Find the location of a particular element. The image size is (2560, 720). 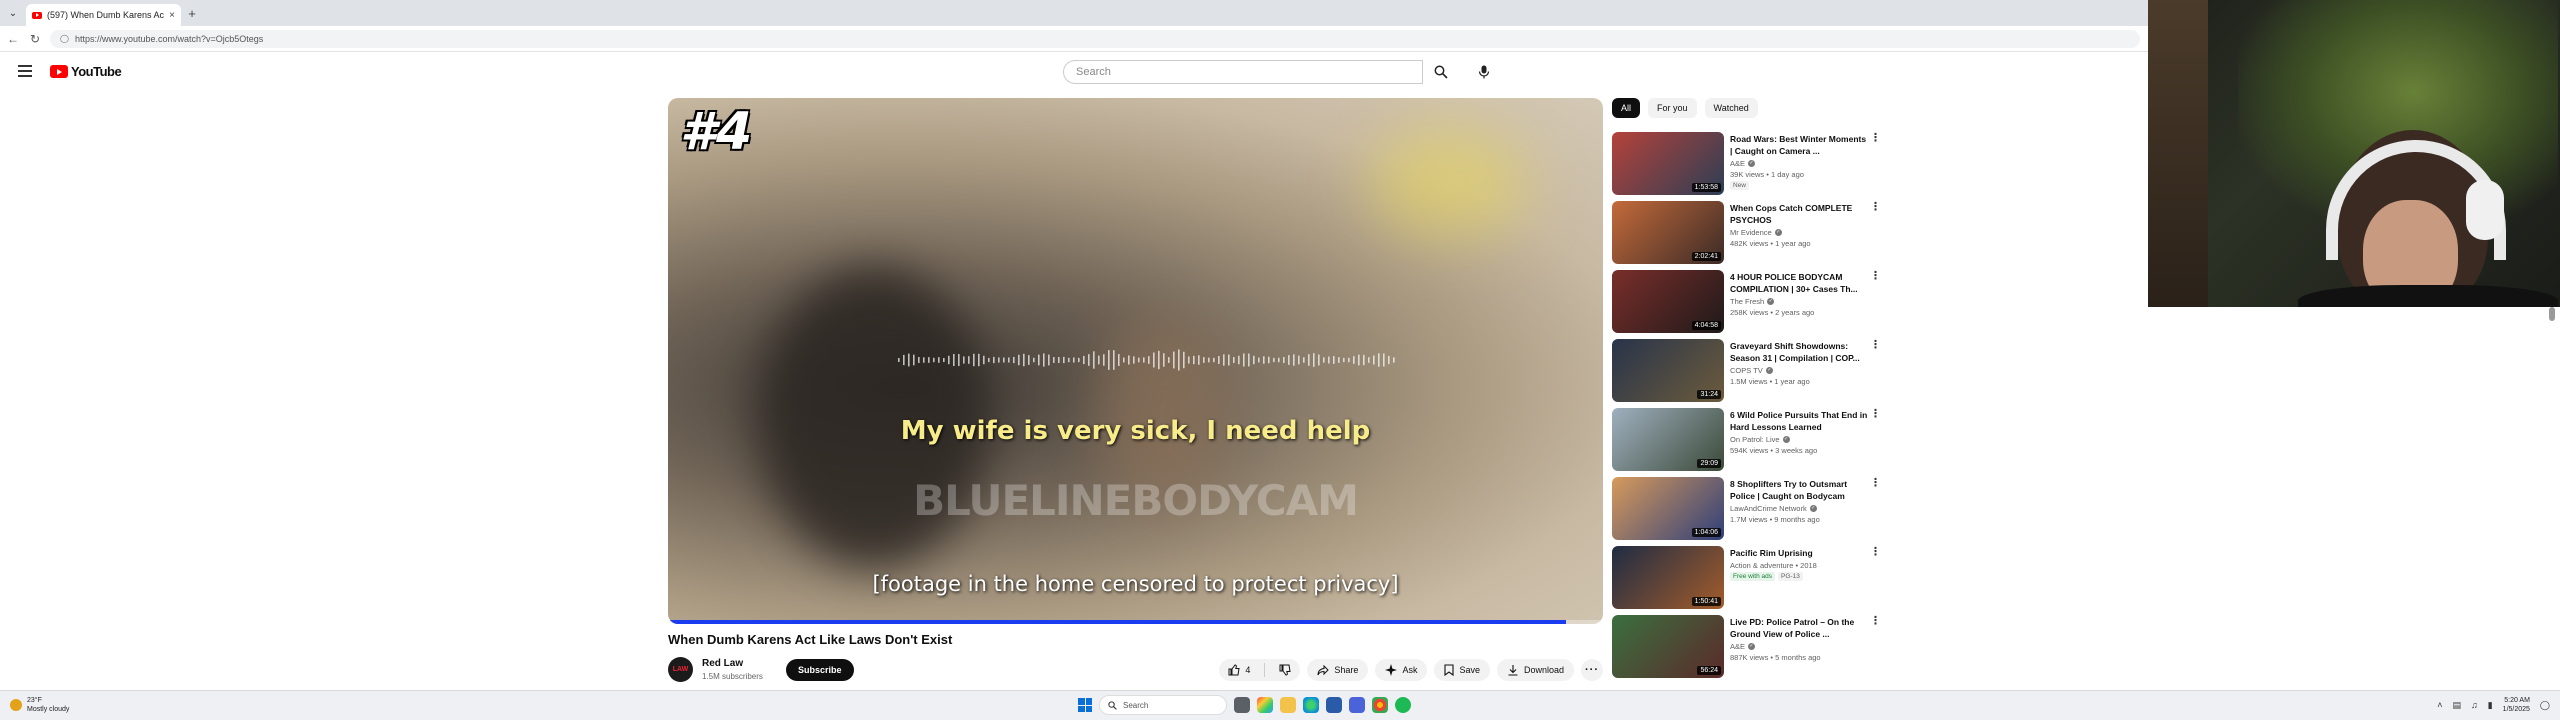

progress-bar is located at coordinates (1135, 622).